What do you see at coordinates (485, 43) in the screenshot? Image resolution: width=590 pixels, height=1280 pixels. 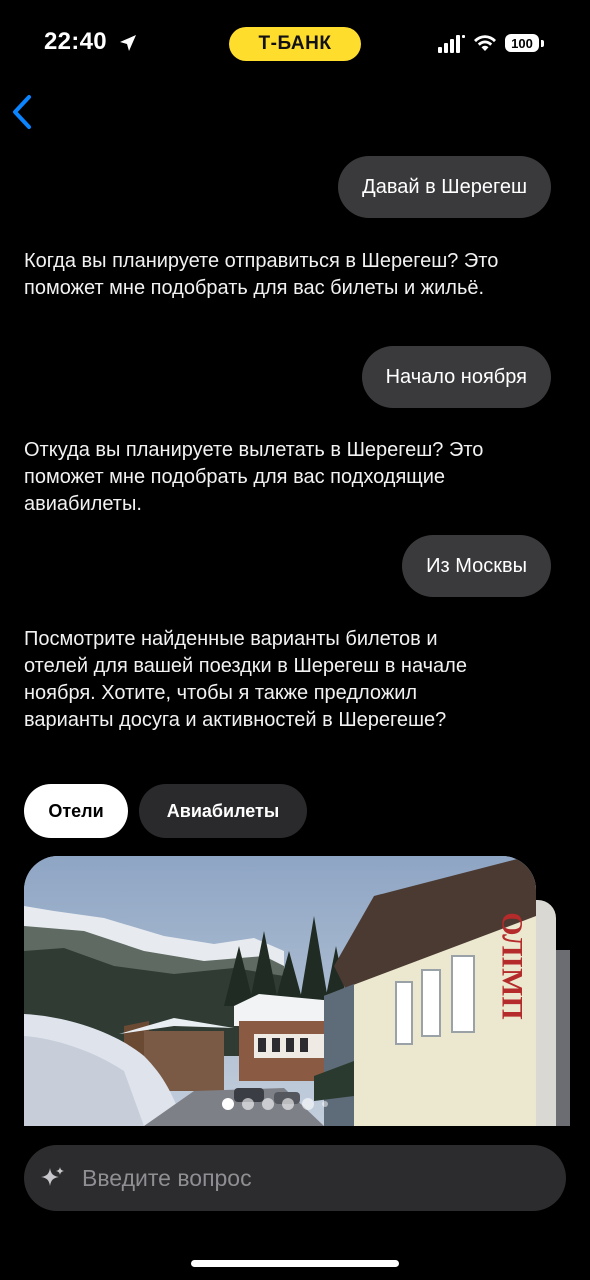 I see `wifi-icon` at bounding box center [485, 43].